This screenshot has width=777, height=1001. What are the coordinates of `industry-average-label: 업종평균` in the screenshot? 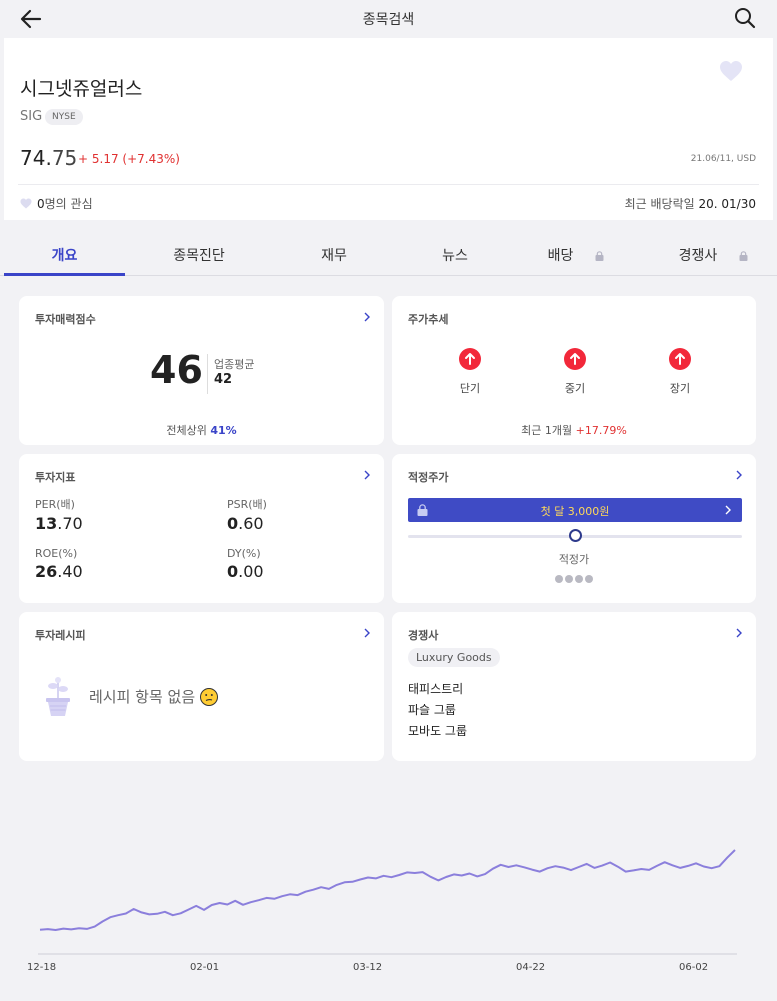 It's located at (234, 364).